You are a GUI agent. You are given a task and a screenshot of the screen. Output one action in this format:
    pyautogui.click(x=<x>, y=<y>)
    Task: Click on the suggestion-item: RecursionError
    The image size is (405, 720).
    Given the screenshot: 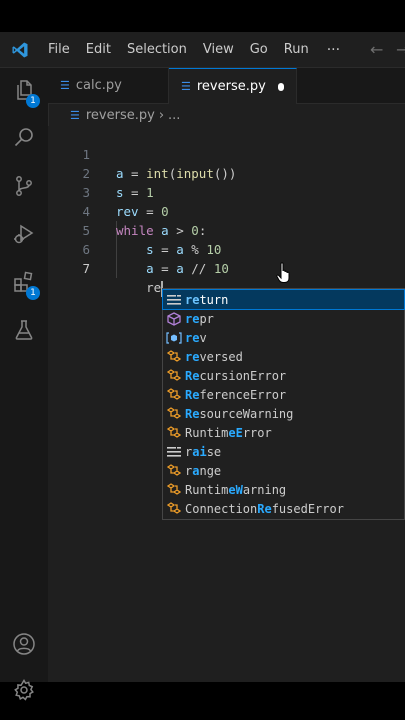 What is the action you would take?
    pyautogui.click(x=283, y=375)
    